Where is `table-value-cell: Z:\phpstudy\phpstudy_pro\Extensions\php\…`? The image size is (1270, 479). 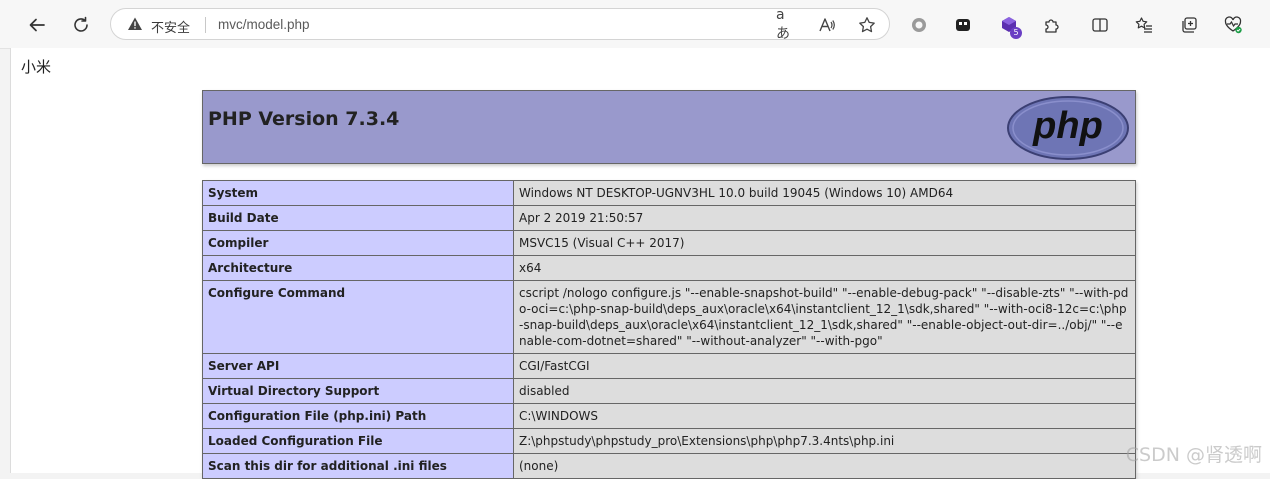
table-value-cell: Z:\phpstudy\phpstudy_pro\Extensions\php\… is located at coordinates (824, 441).